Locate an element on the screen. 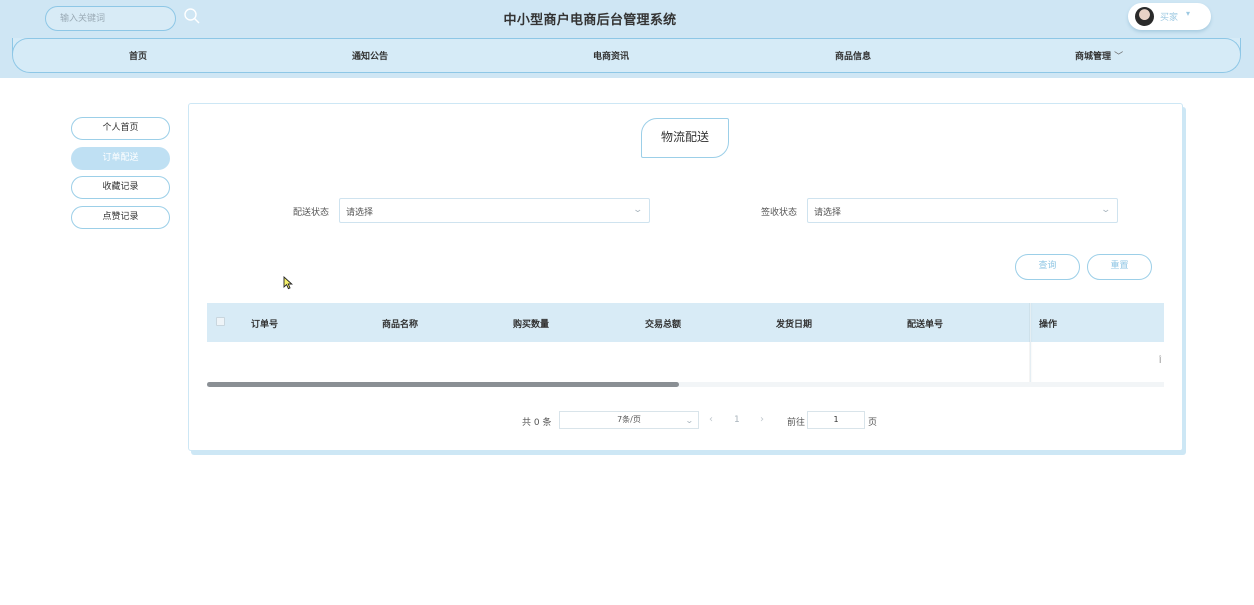  user-menu: 买家 ▾ is located at coordinates (1169, 16).